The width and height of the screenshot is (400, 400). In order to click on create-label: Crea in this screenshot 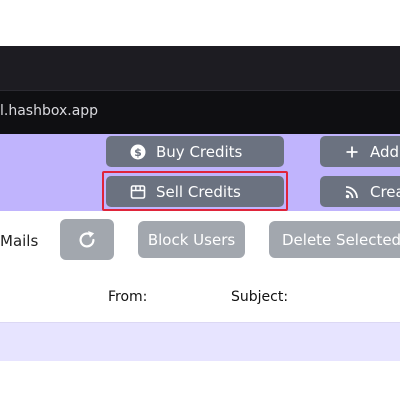, I will do `click(385, 191)`.